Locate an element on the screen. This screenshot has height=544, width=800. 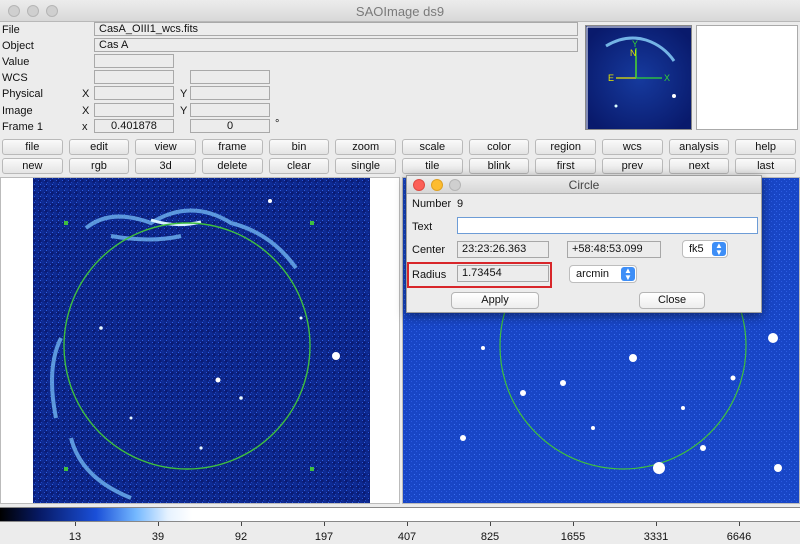
image-y-field is located at coordinates (230, 110).